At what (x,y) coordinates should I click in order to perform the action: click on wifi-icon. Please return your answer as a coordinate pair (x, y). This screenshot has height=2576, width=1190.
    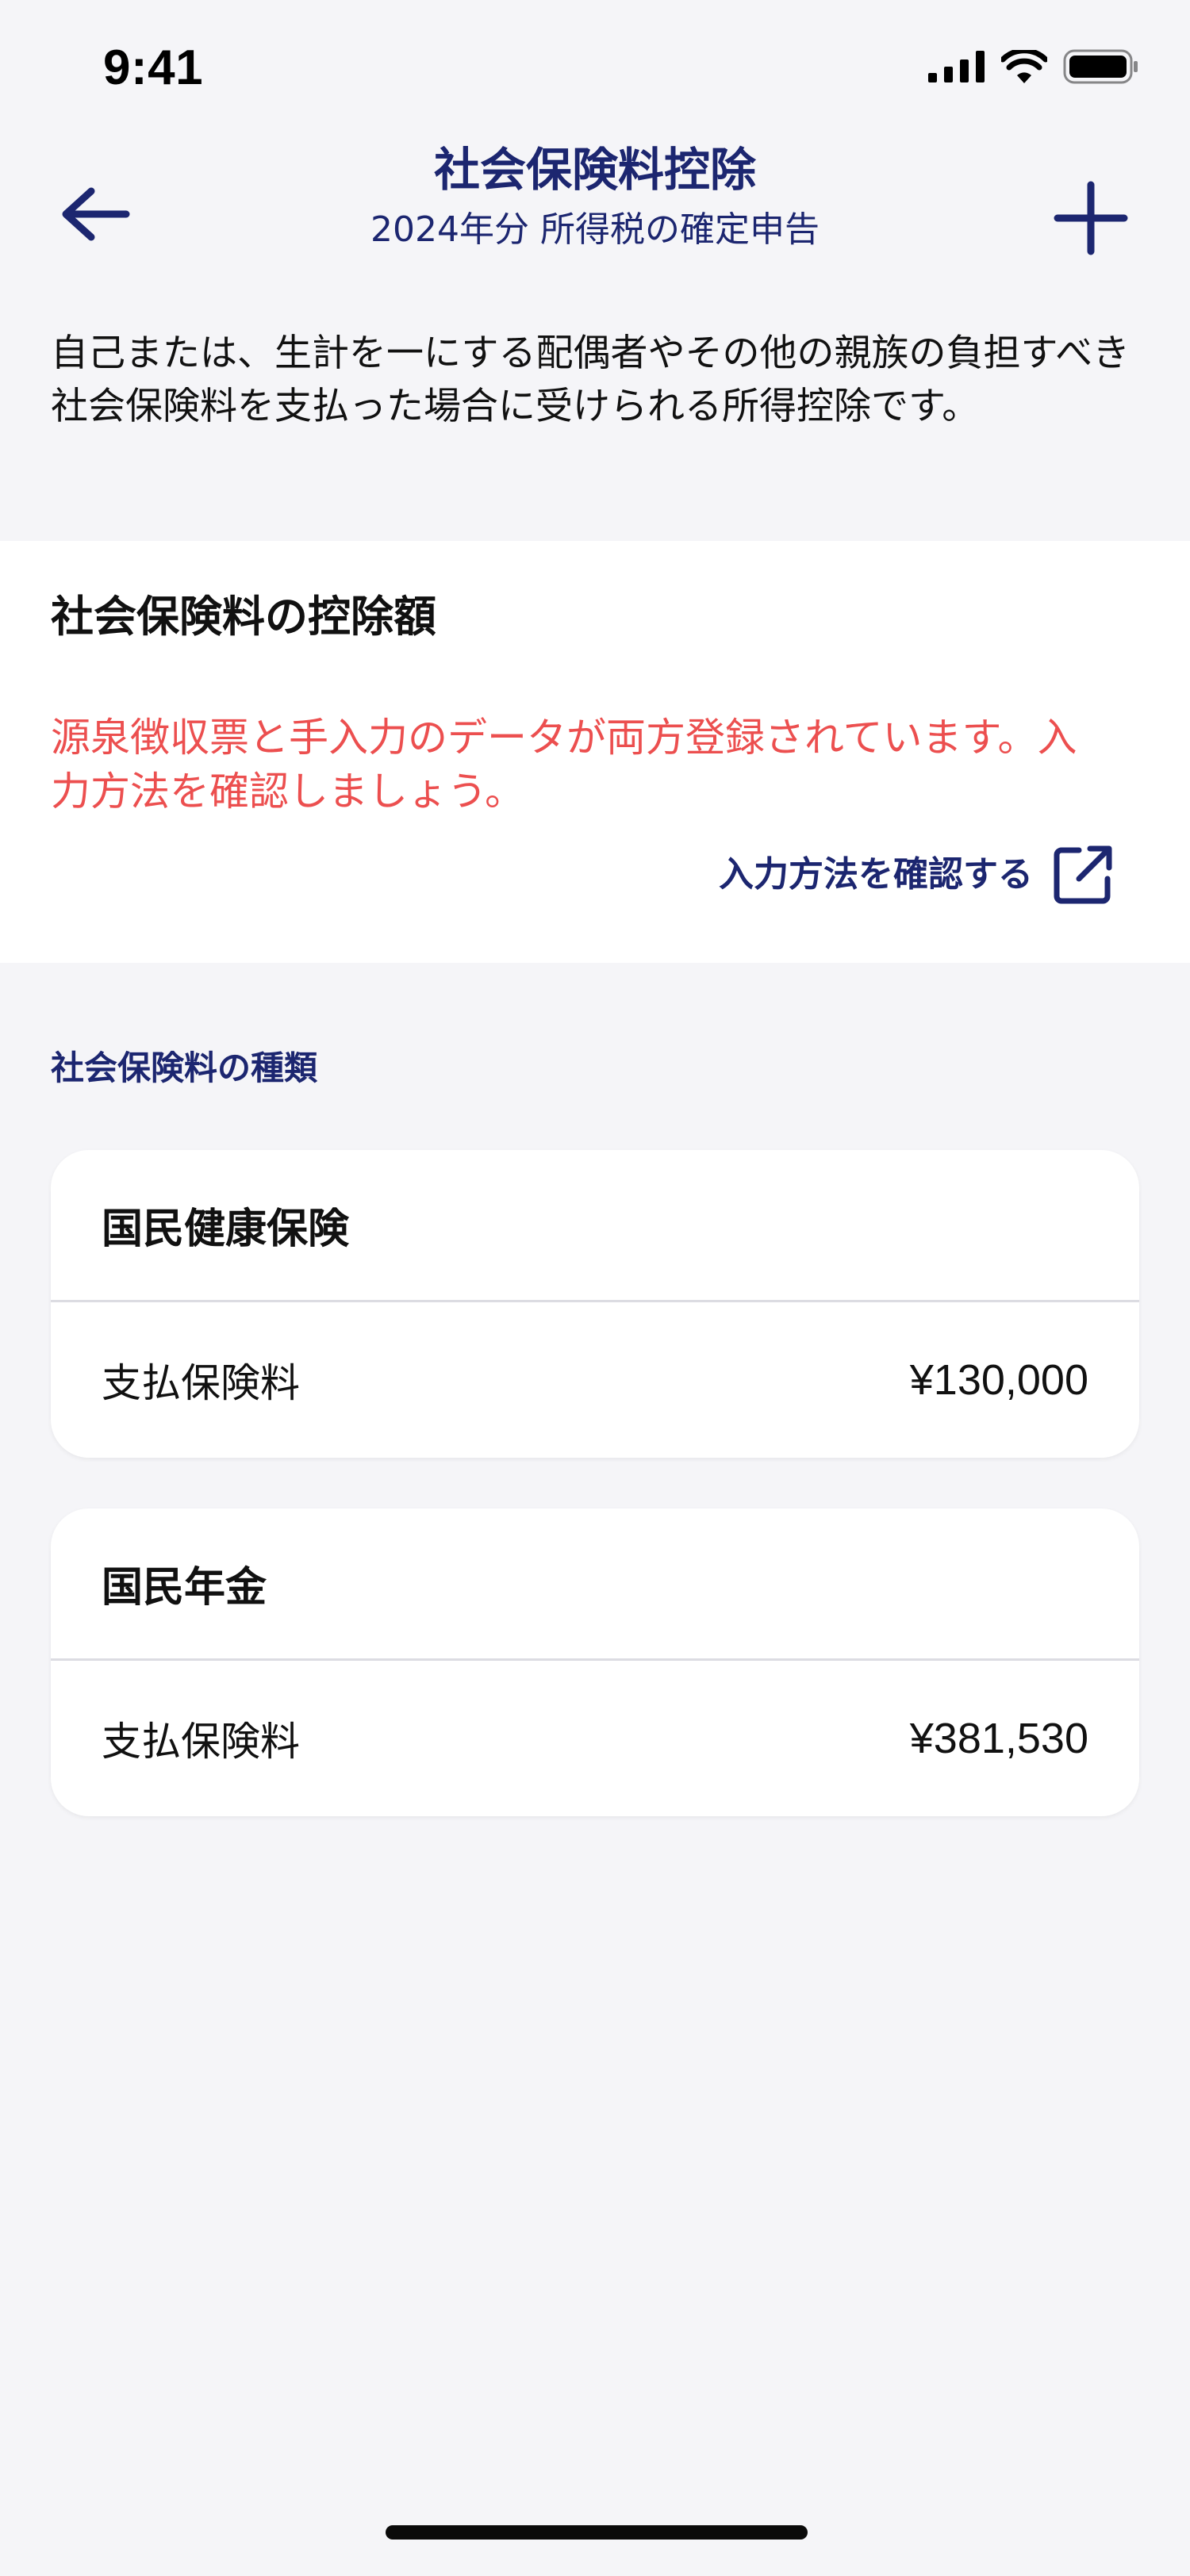
    Looking at the image, I should click on (1024, 67).